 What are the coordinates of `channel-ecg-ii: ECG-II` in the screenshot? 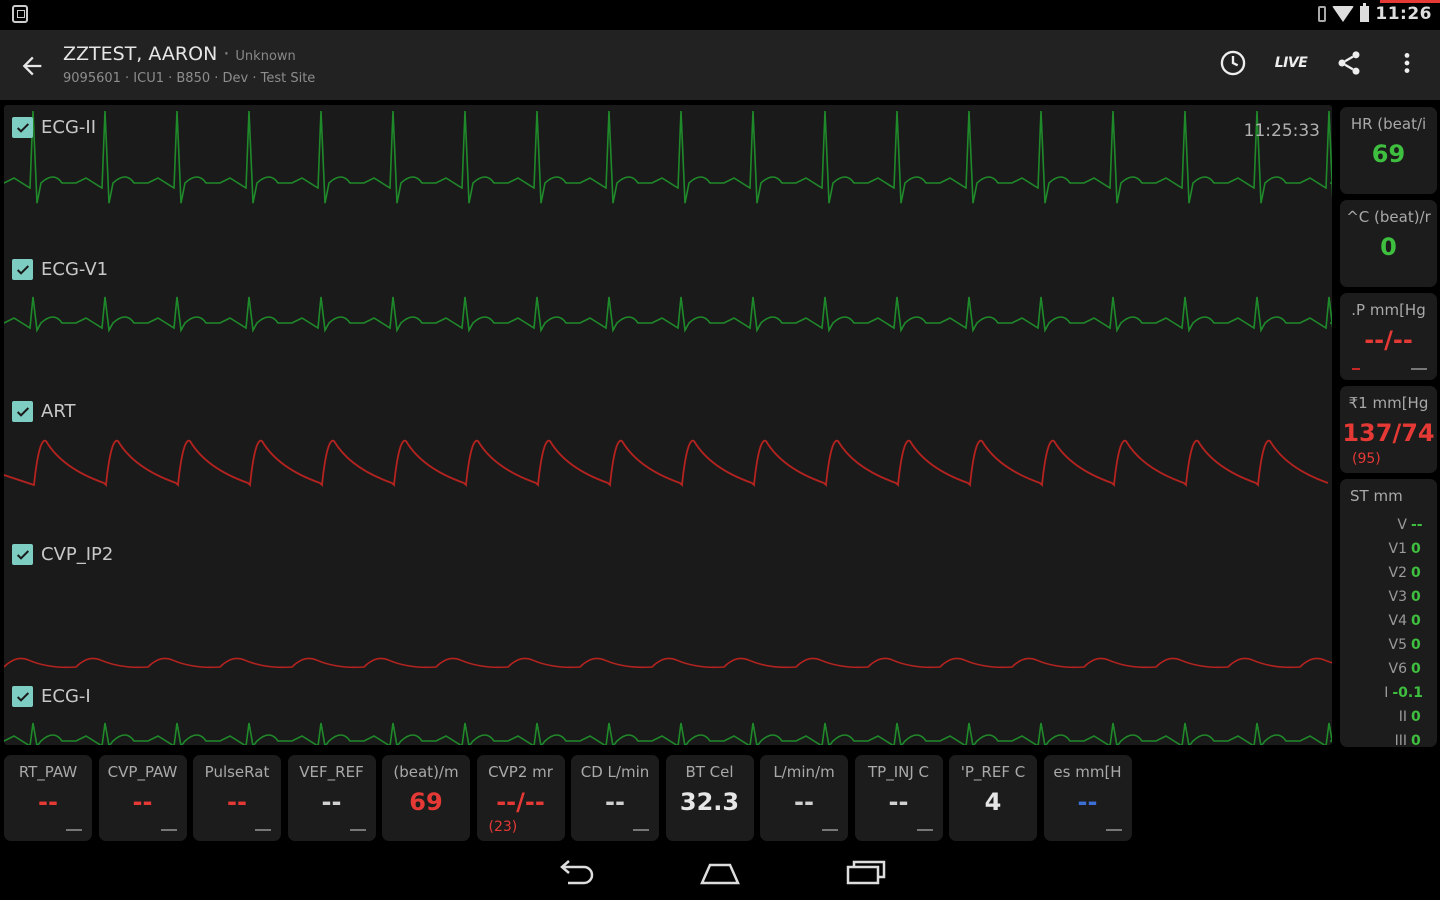 It's located at (54, 127).